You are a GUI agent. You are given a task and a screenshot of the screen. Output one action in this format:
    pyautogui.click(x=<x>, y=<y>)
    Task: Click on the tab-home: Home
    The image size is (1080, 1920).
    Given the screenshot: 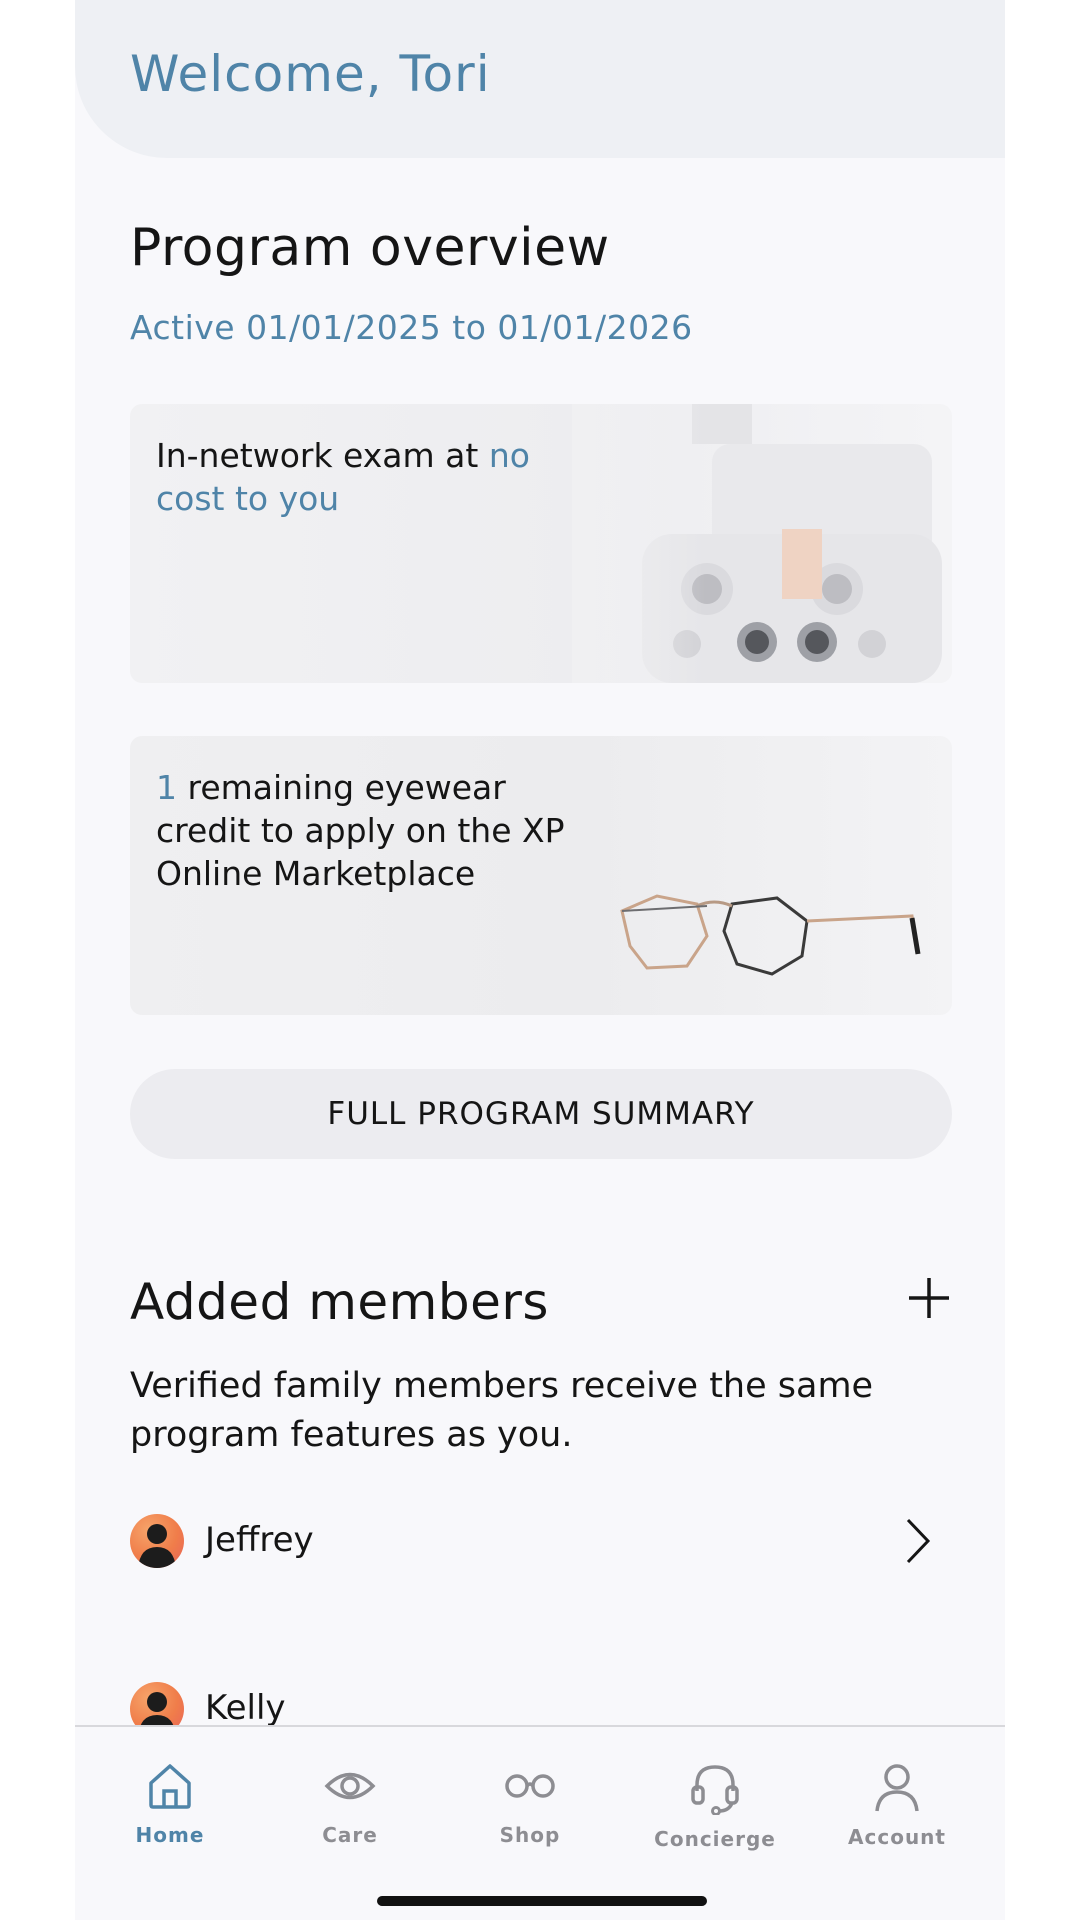 What is the action you would take?
    pyautogui.click(x=170, y=1804)
    